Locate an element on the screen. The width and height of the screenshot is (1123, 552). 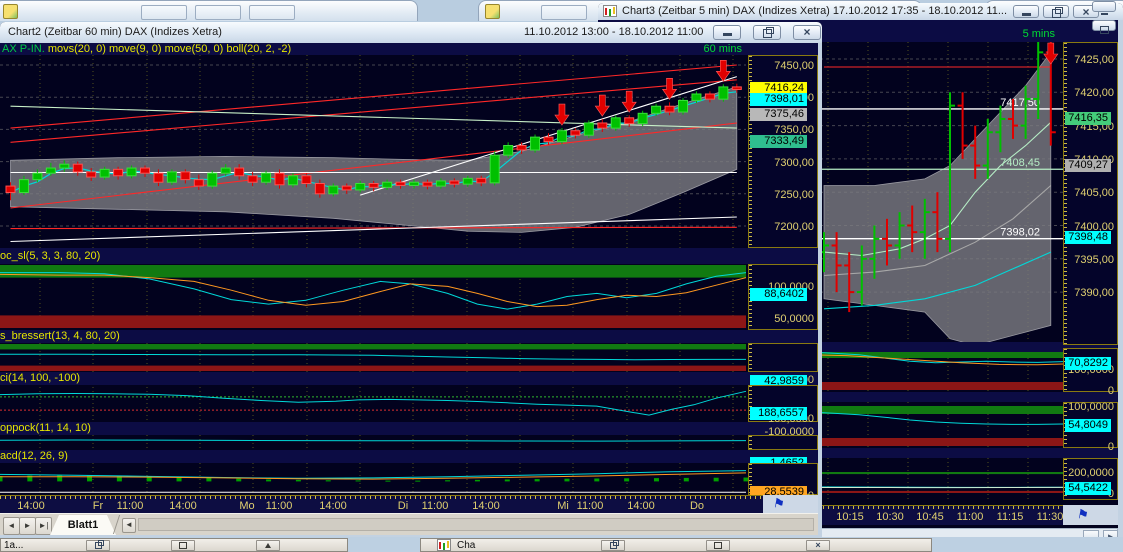
indicator-scale: 100,0000 0 54,8049 is located at coordinates (1090, 427).